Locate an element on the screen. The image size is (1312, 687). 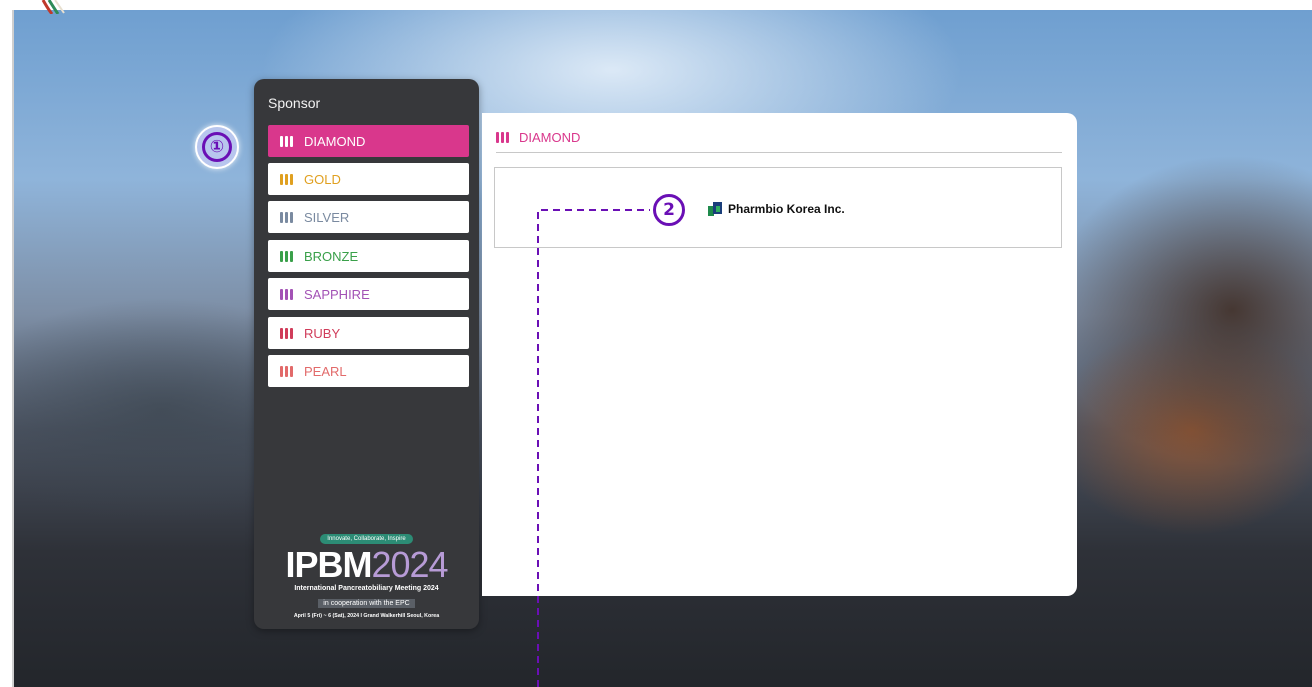
dashed-connector-line is located at coordinates (593, 448).